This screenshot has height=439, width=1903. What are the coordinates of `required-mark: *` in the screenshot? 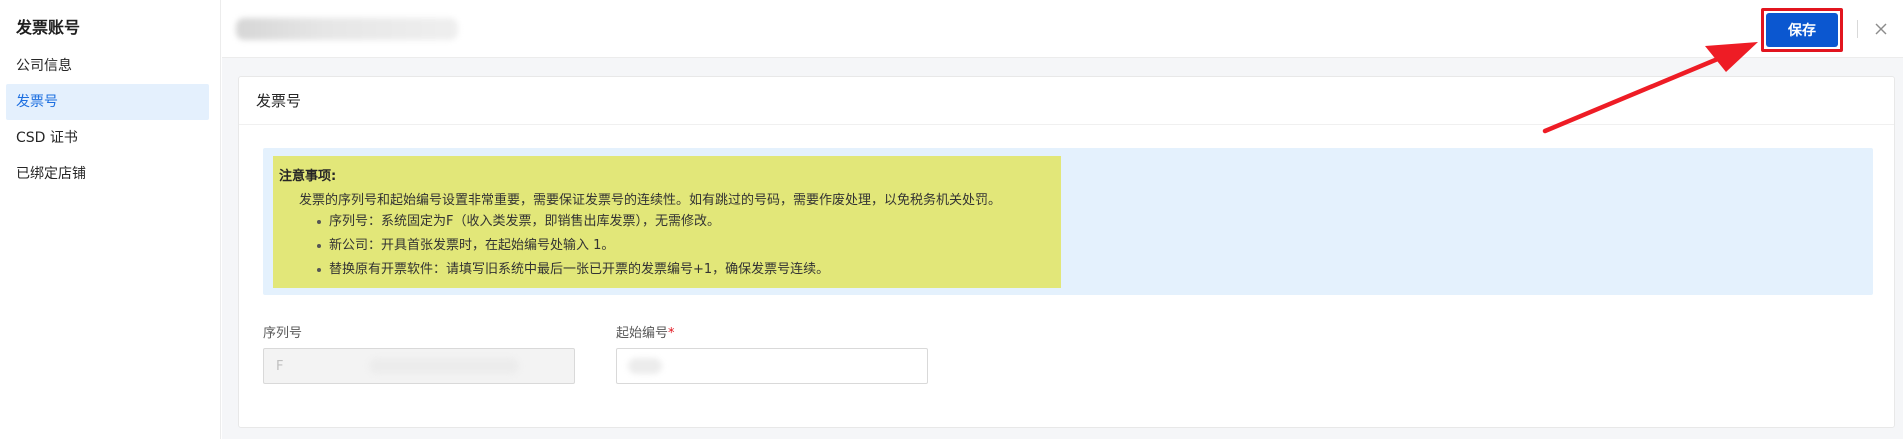 It's located at (671, 333).